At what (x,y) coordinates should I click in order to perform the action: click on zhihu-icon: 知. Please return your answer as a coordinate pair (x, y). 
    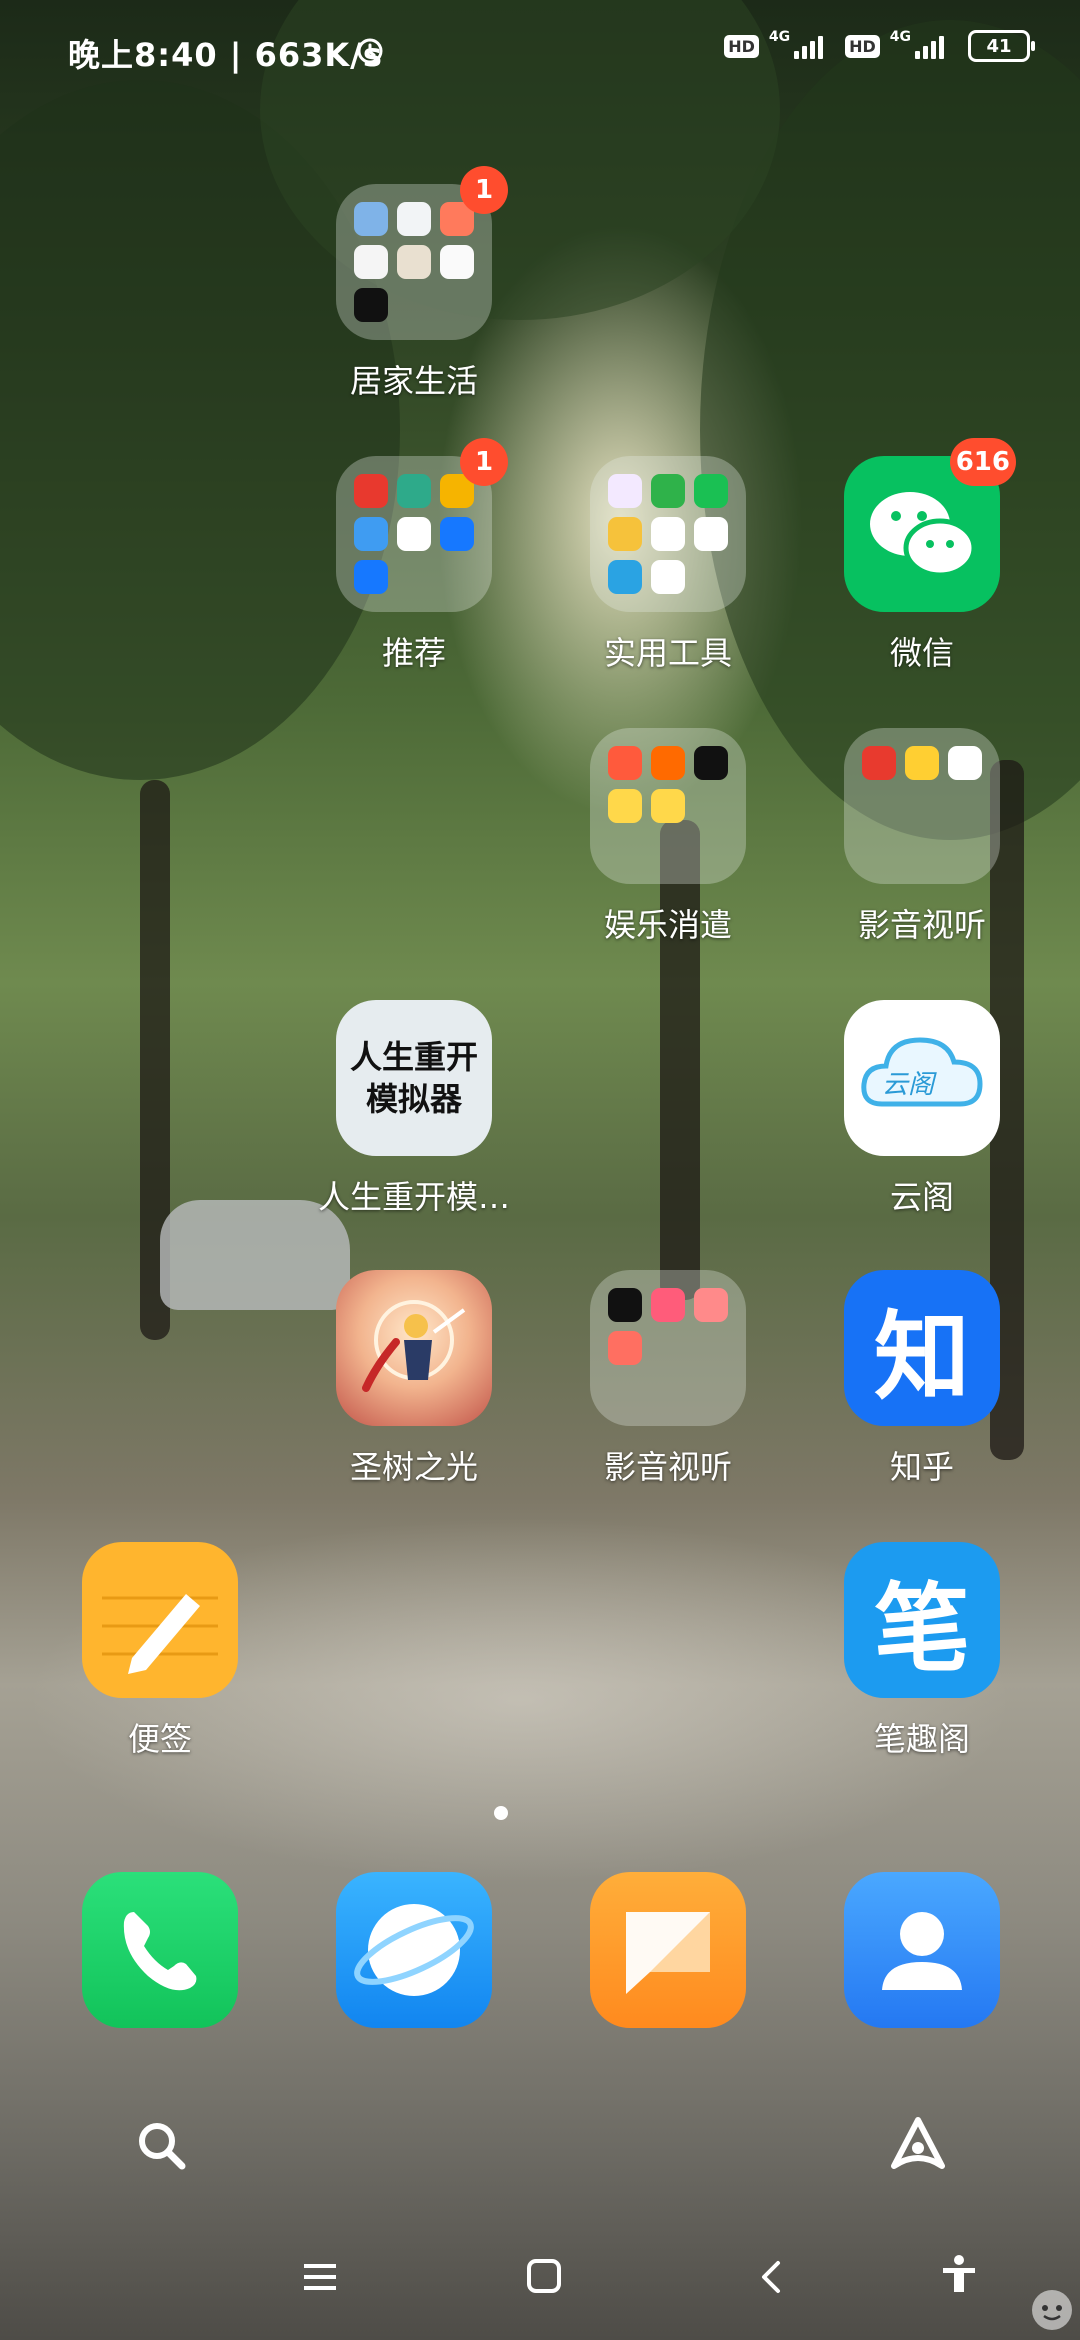
    Looking at the image, I should click on (922, 1348).